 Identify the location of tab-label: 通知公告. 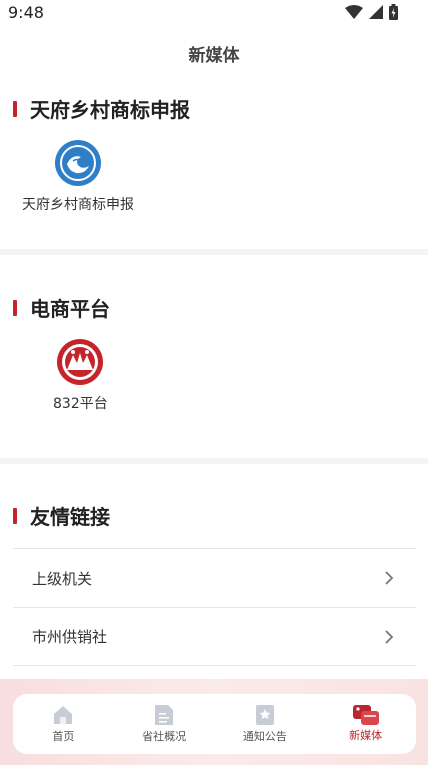
(264, 736).